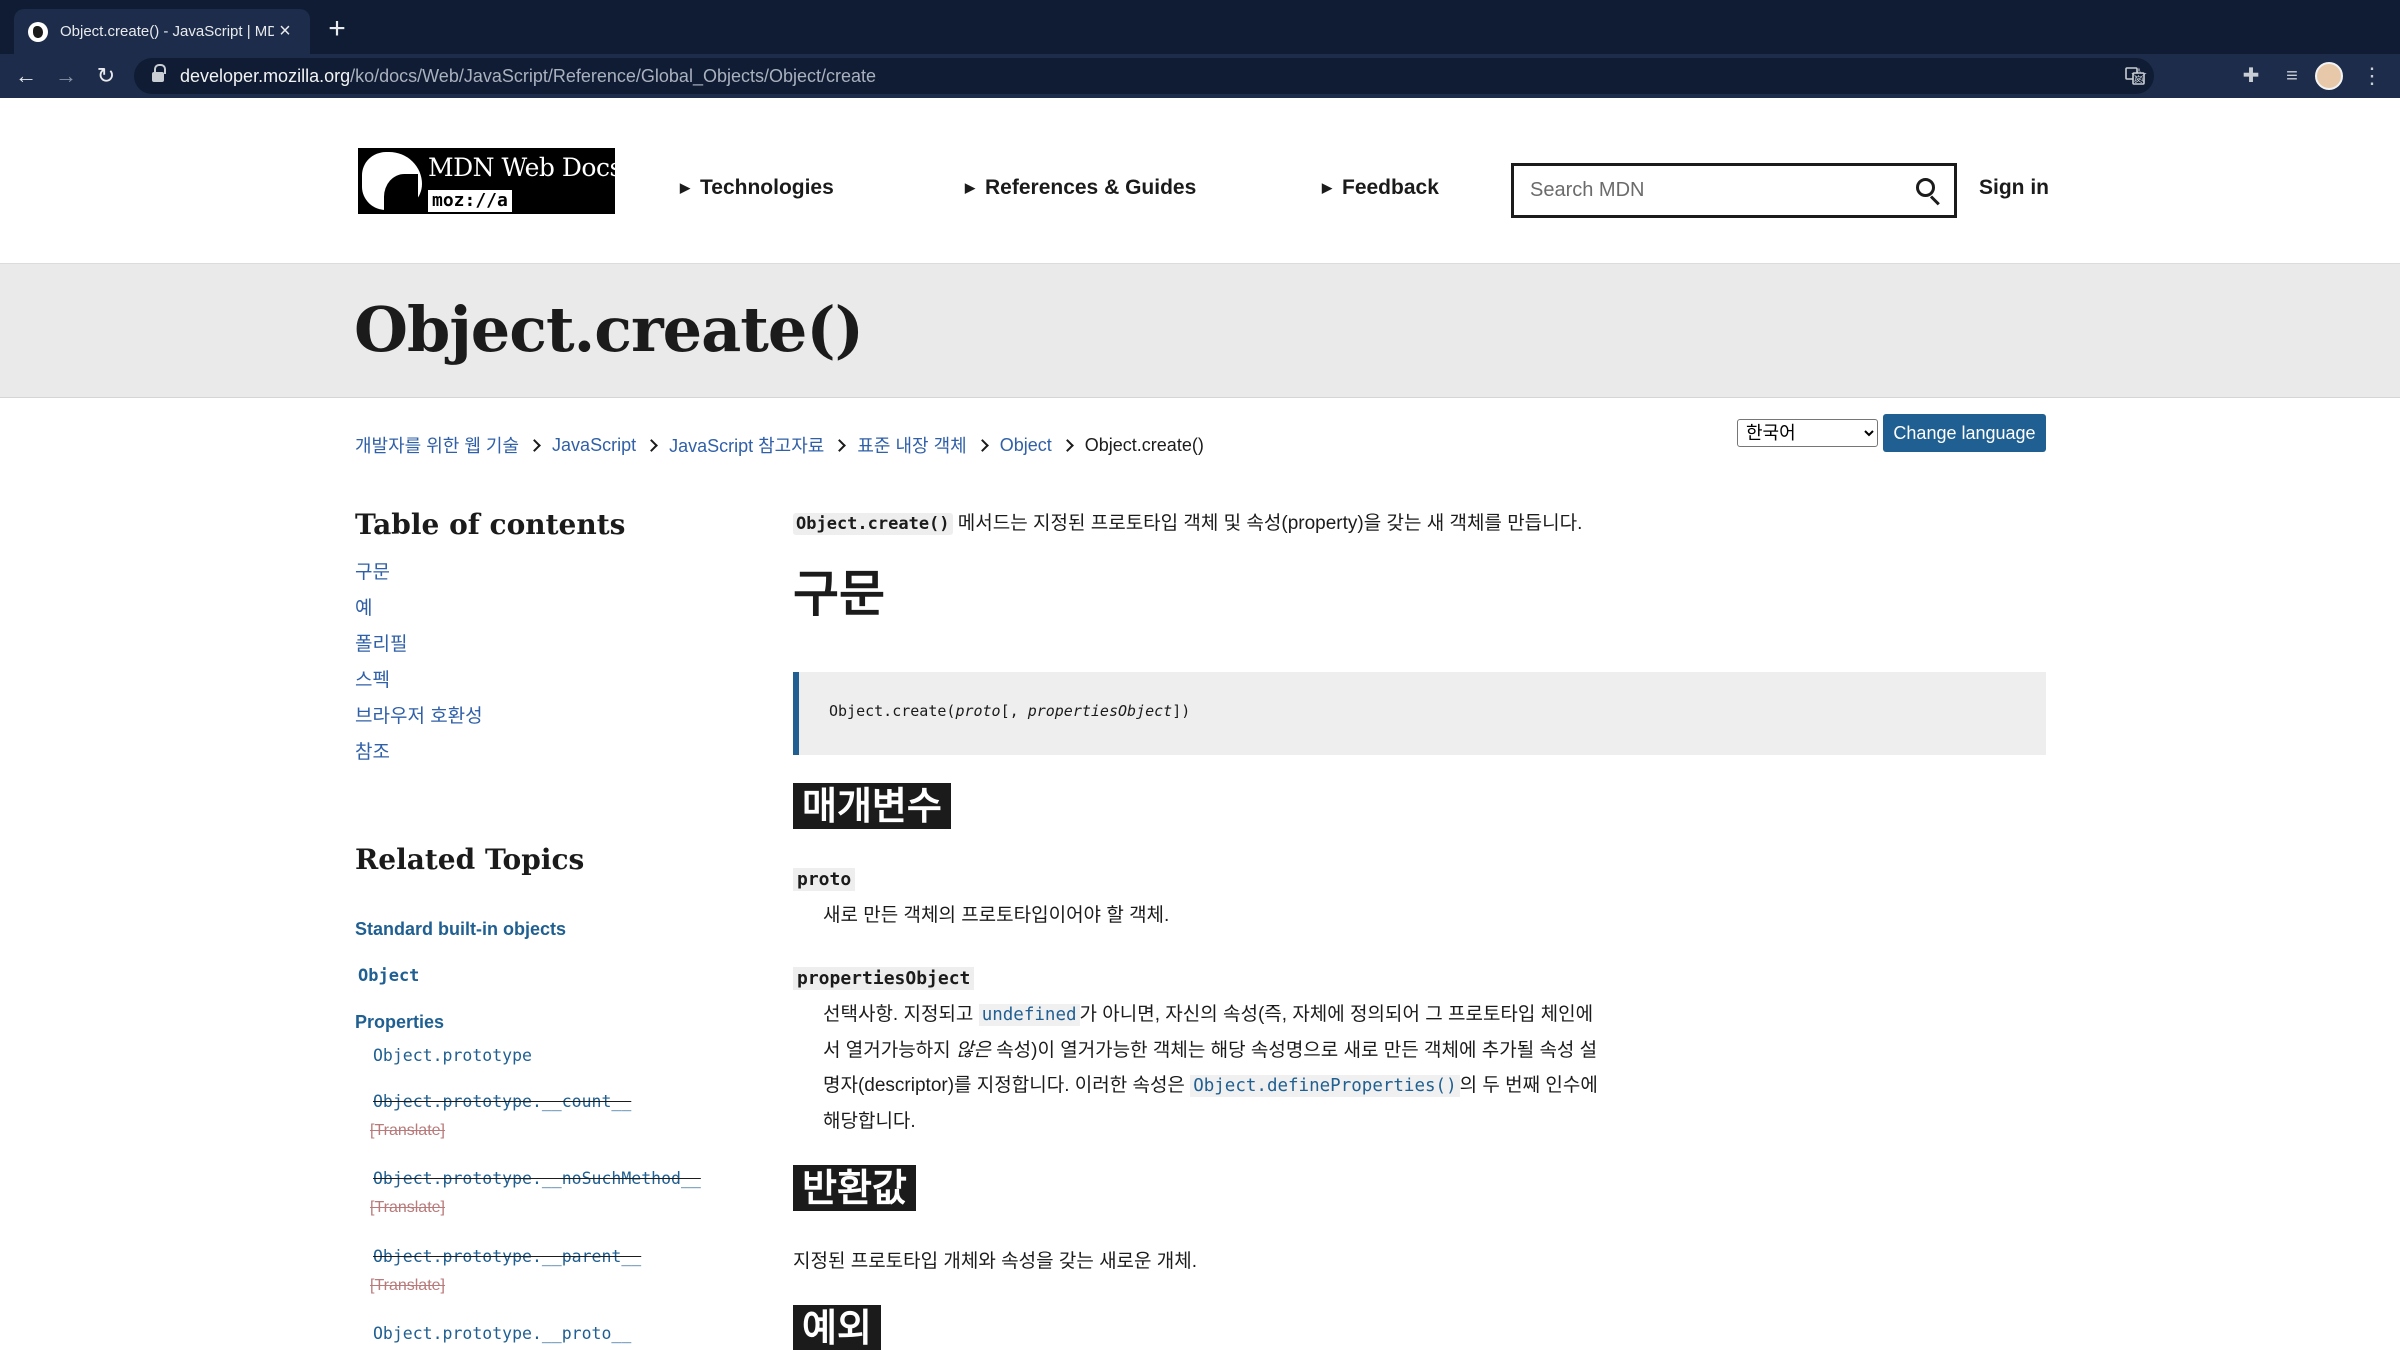  Describe the element at coordinates (911, 445) in the screenshot. I see `breadcrumb-builtin-objects: 표준 내장 객체` at that location.